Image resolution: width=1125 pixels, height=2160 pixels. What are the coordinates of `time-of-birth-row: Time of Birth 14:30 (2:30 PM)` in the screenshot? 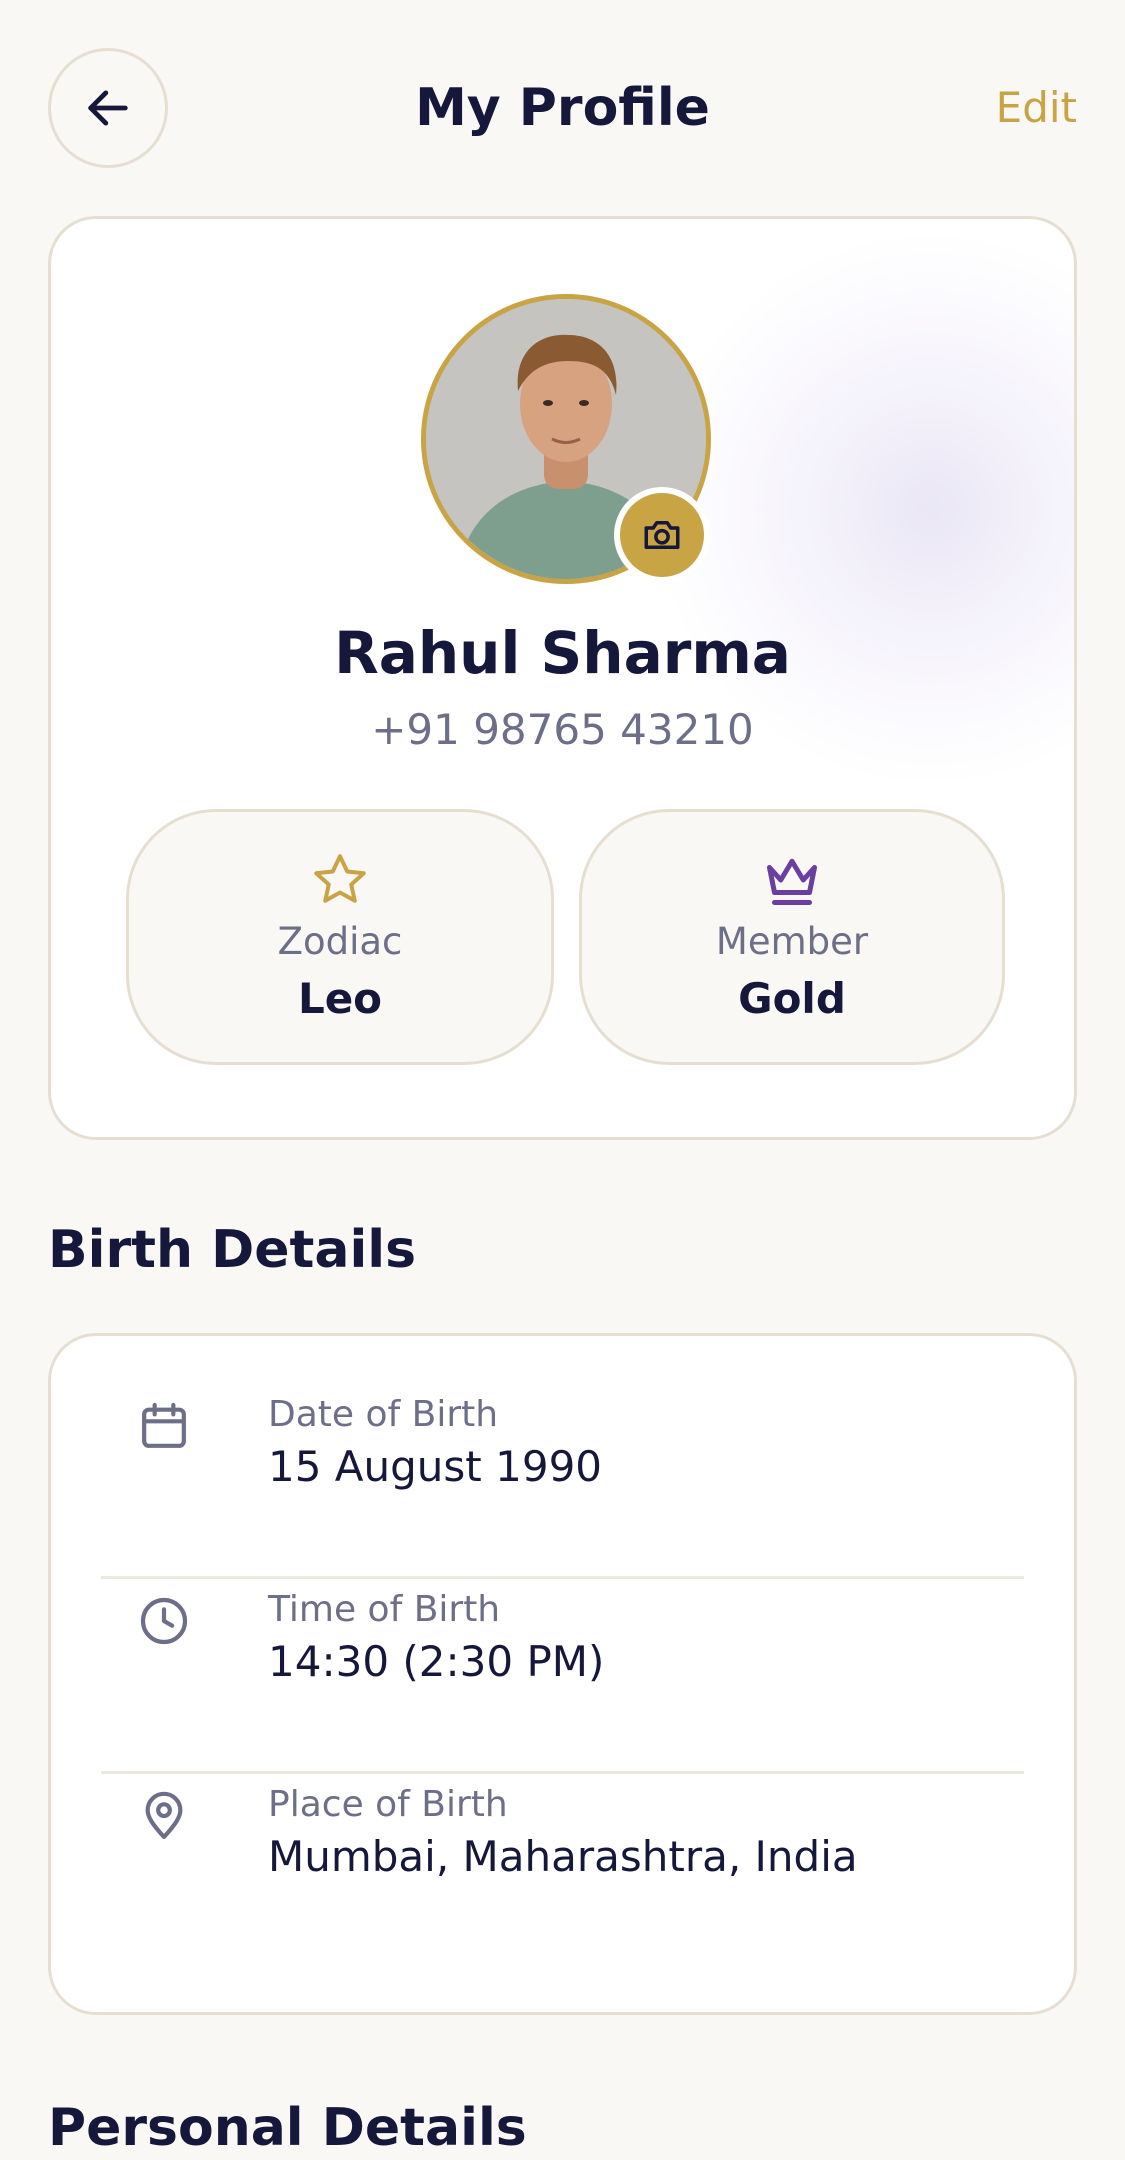 It's located at (562, 1628).